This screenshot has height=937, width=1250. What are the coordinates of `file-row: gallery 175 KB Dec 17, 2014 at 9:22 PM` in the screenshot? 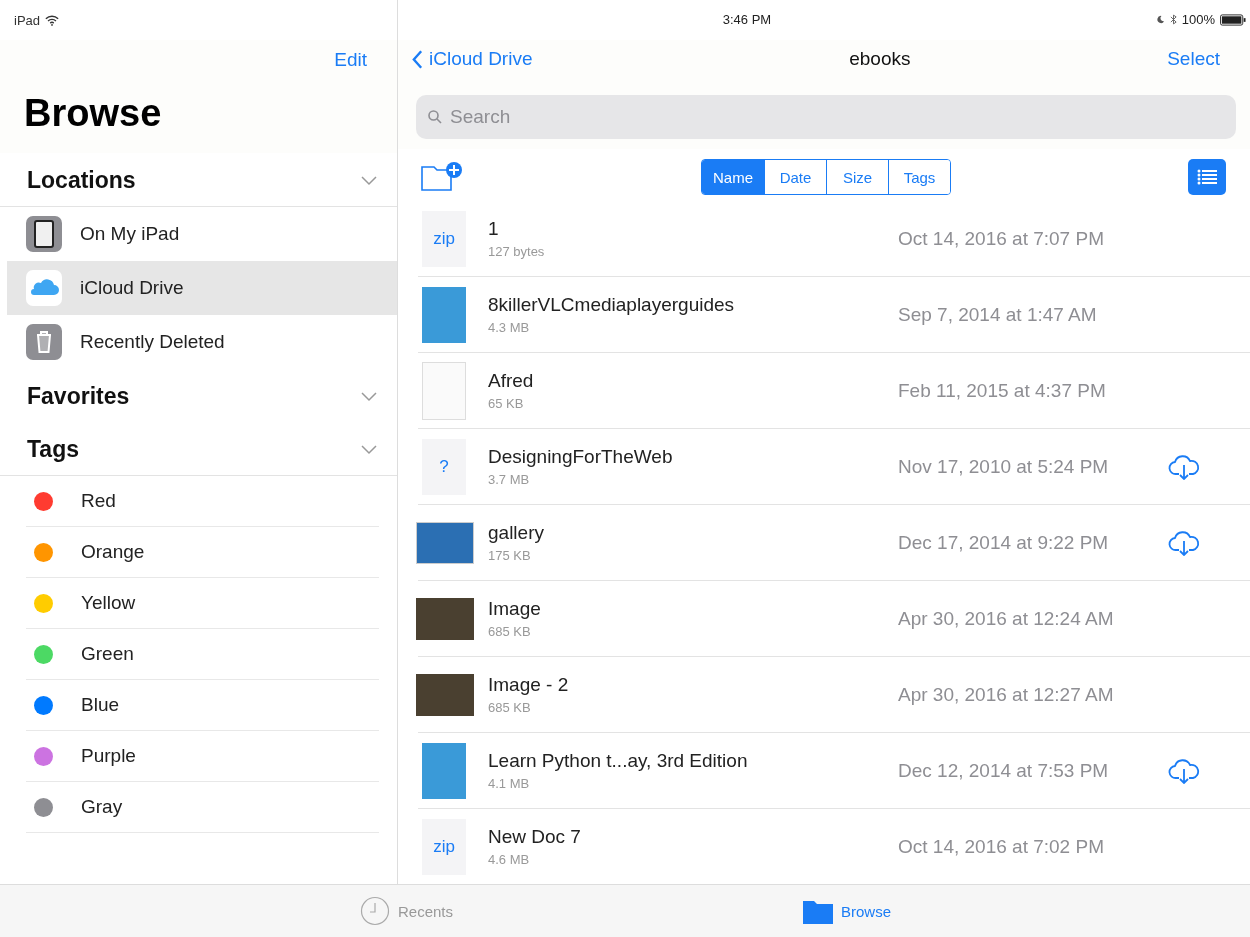 It's located at (834, 543).